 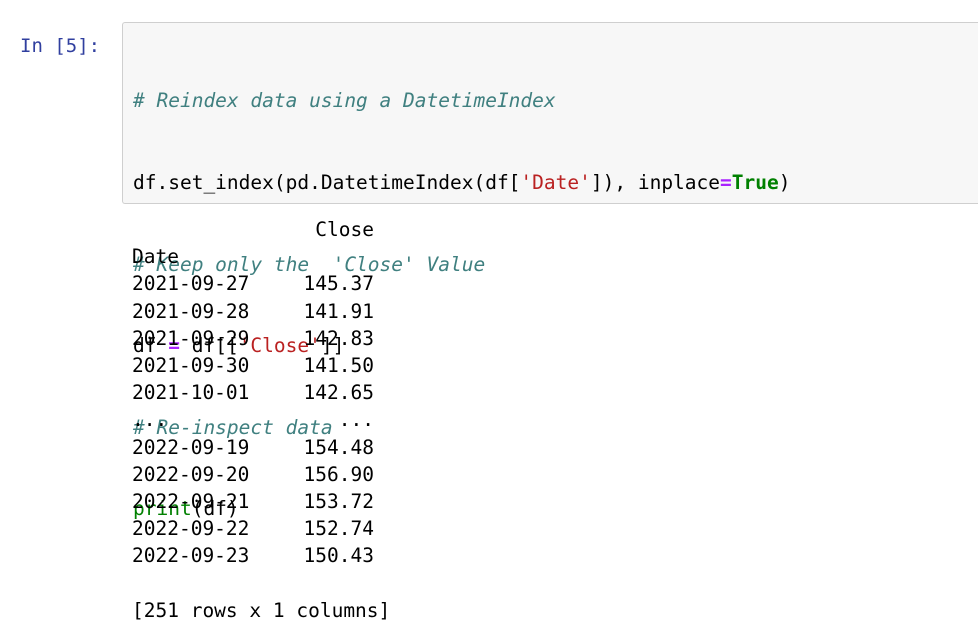 What do you see at coordinates (344, 101) in the screenshot?
I see `code-comment: # Reindex data using a DatetimeIndex` at bounding box center [344, 101].